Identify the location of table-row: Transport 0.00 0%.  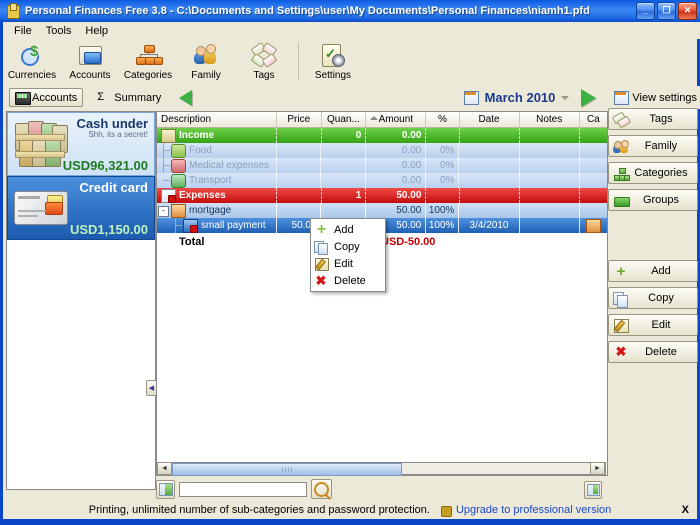
(382, 180).